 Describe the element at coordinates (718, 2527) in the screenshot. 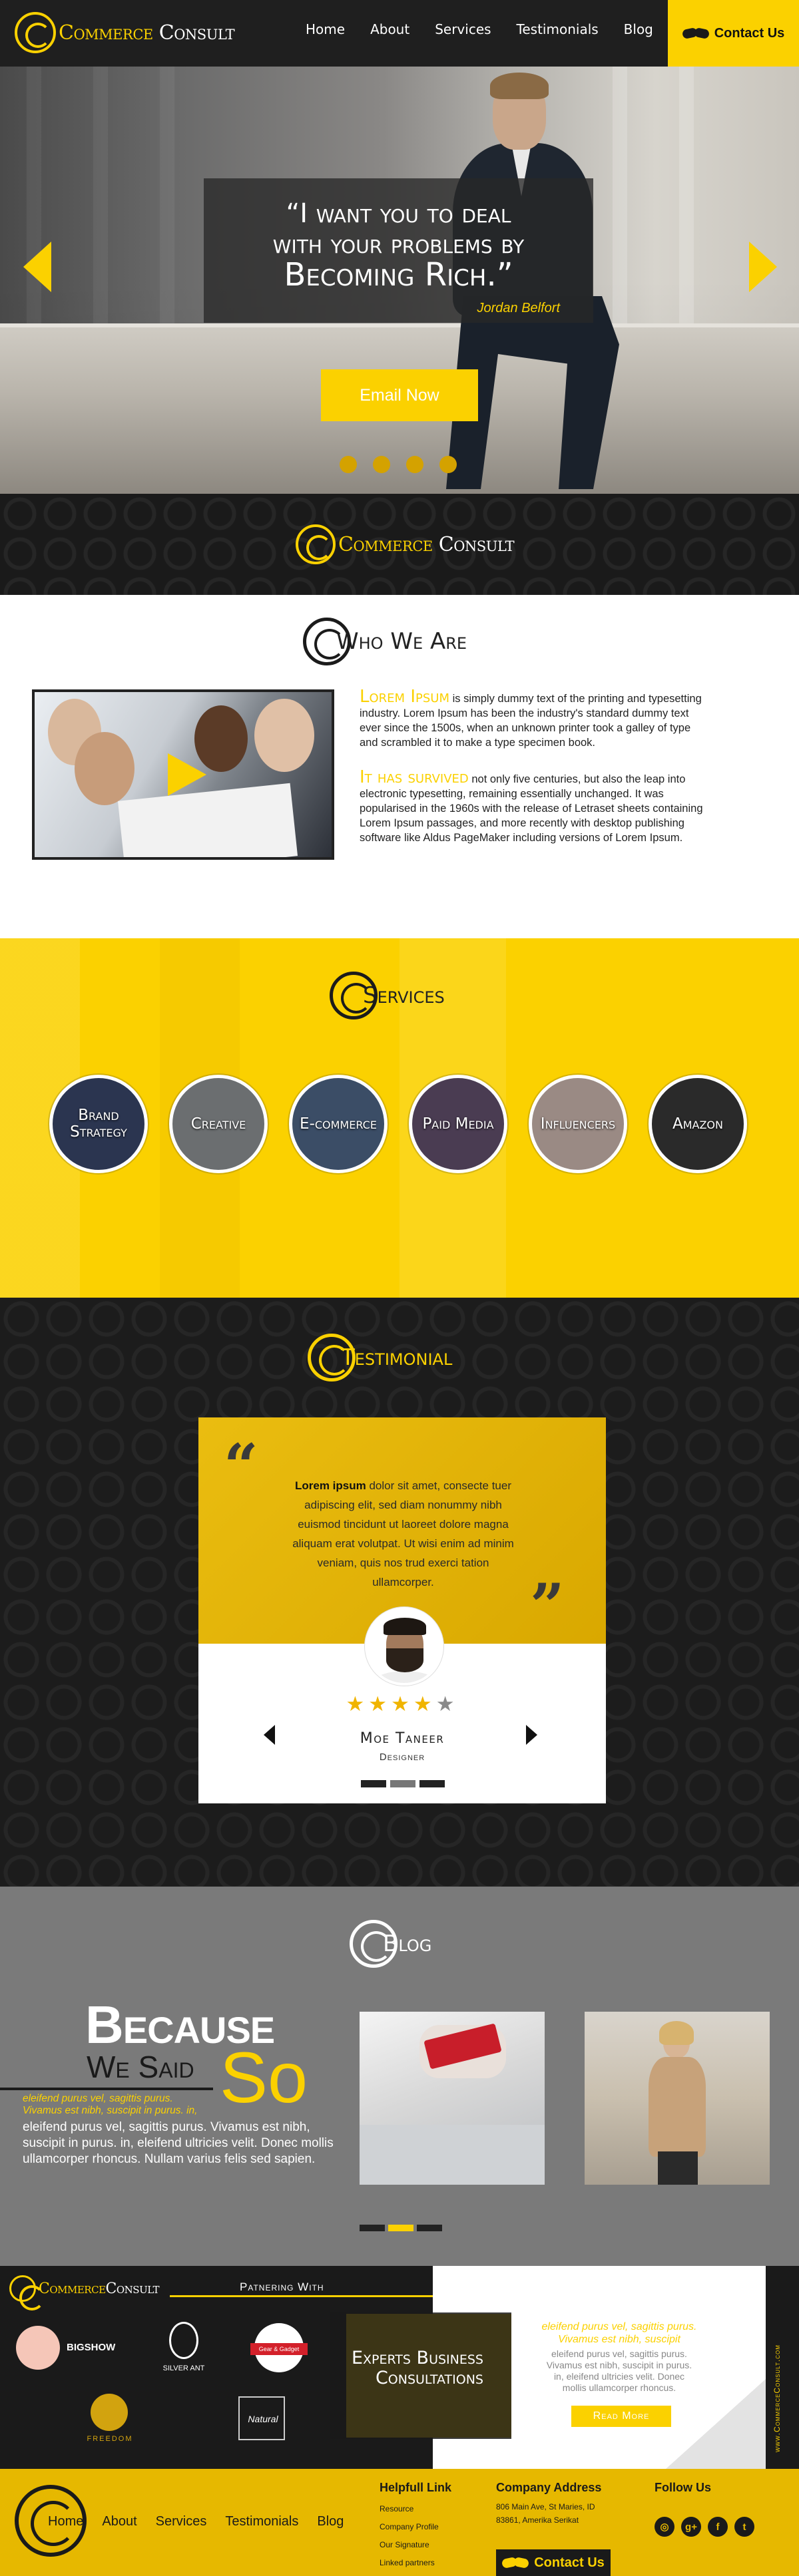

I see `facebook-icon: f` at that location.